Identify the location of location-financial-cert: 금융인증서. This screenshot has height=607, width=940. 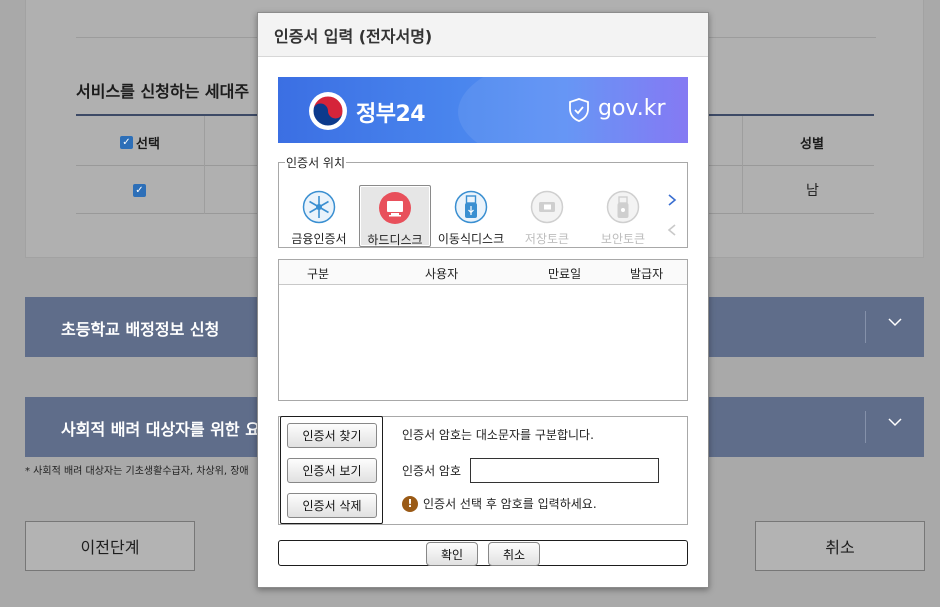
(319, 216).